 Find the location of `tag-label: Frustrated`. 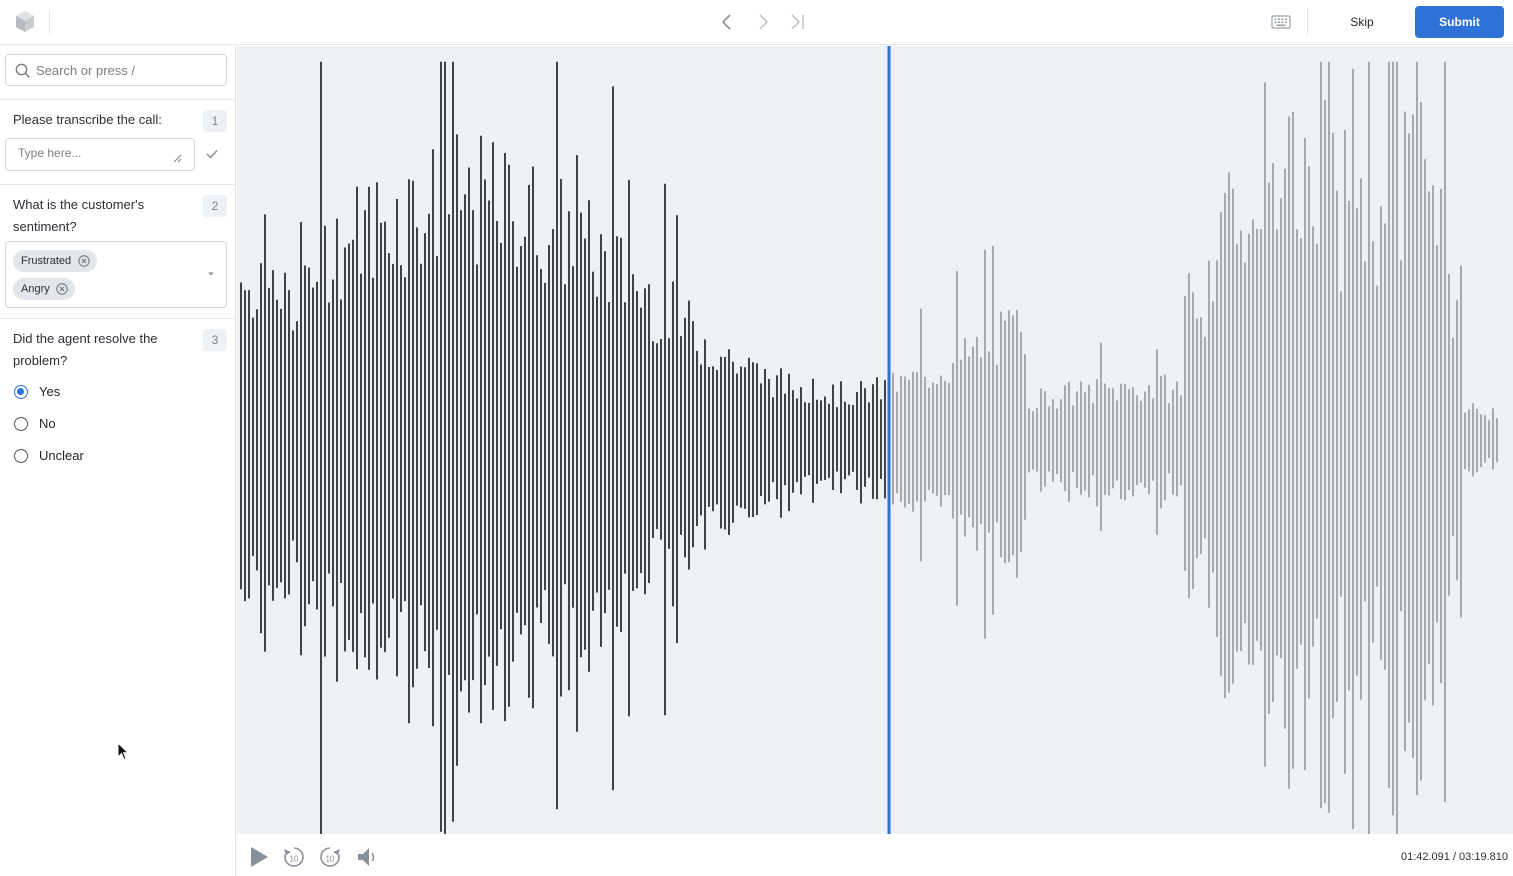

tag-label: Frustrated is located at coordinates (46, 261).